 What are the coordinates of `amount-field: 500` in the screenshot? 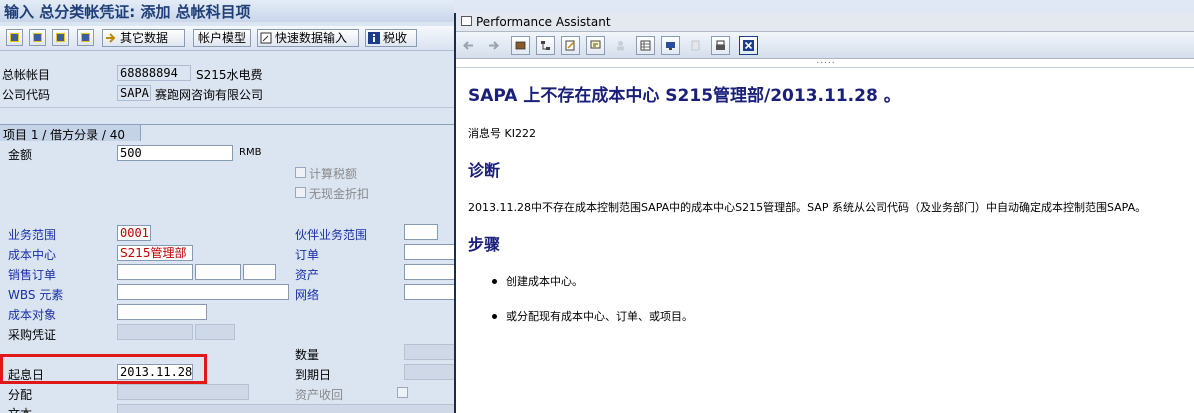 It's located at (175, 153).